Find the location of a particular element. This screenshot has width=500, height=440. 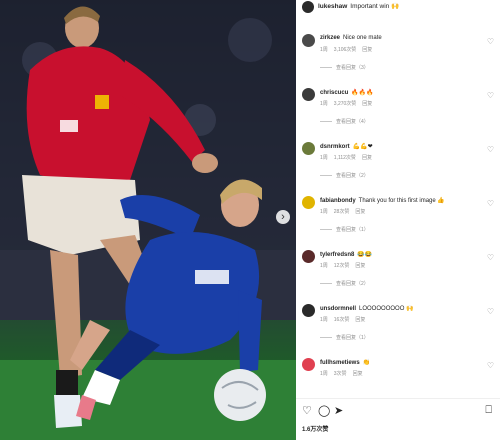

post-caption-row: lukeshaw Important win 🙌 is located at coordinates (398, 9).